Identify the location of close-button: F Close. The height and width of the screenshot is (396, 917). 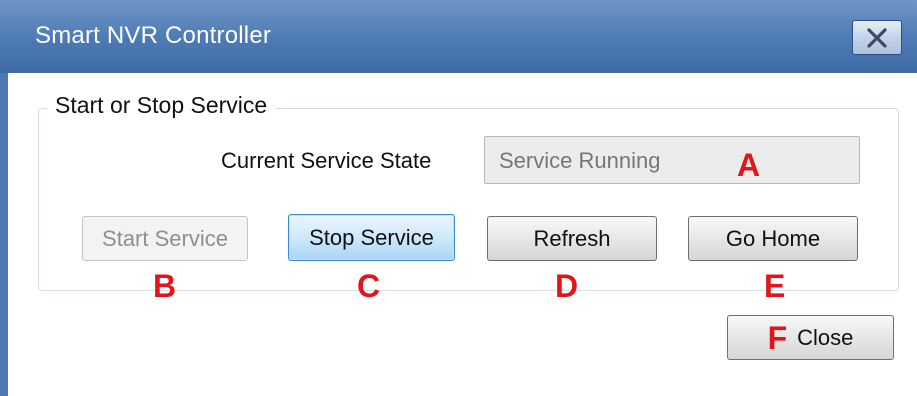
(810, 337).